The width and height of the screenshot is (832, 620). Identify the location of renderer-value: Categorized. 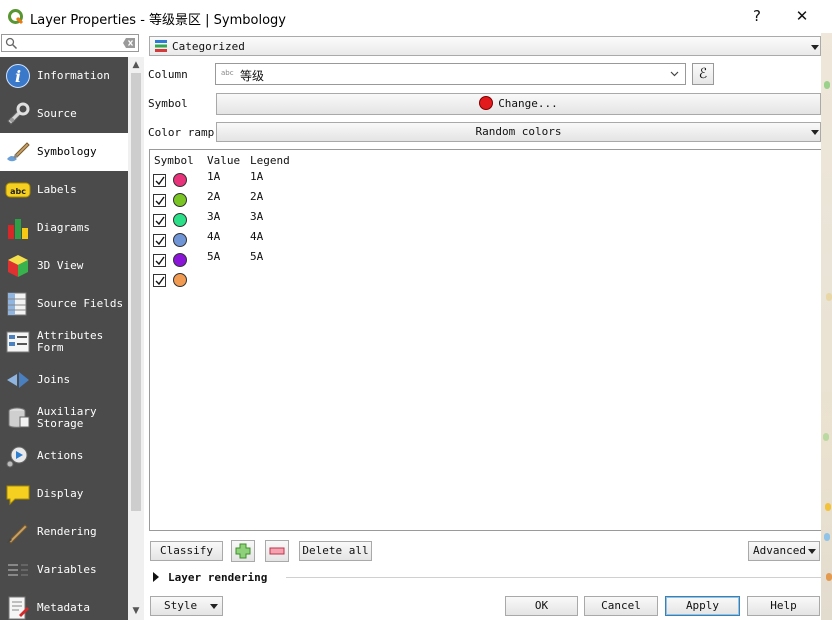
(208, 46).